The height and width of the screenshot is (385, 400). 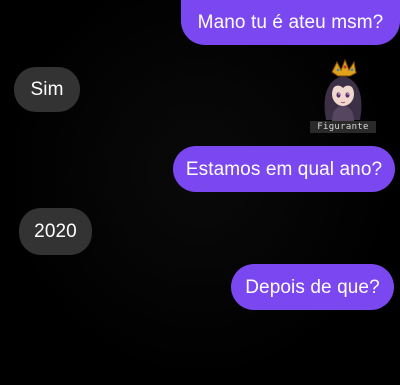 I want to click on crowned-anime-girl-icon, so click(x=343, y=90).